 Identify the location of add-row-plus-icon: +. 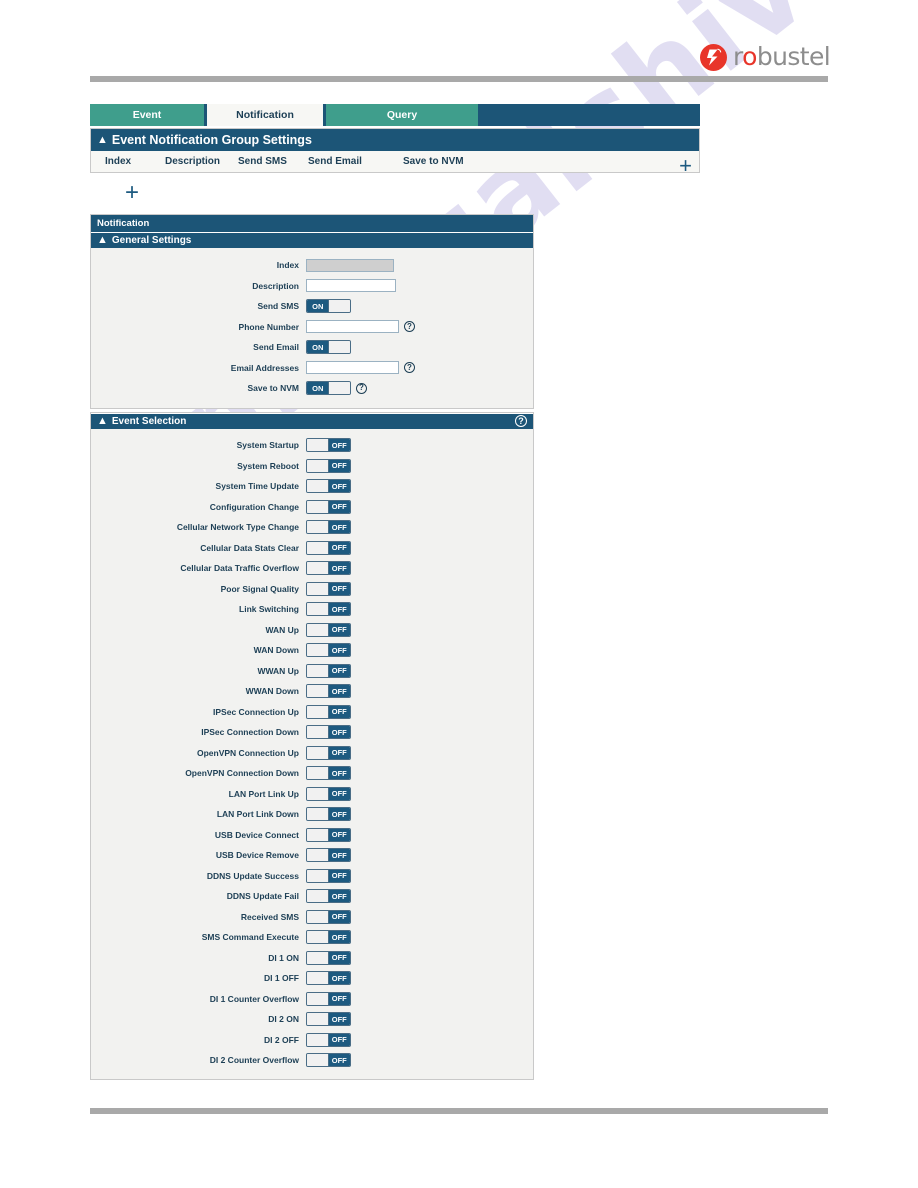
(685, 166).